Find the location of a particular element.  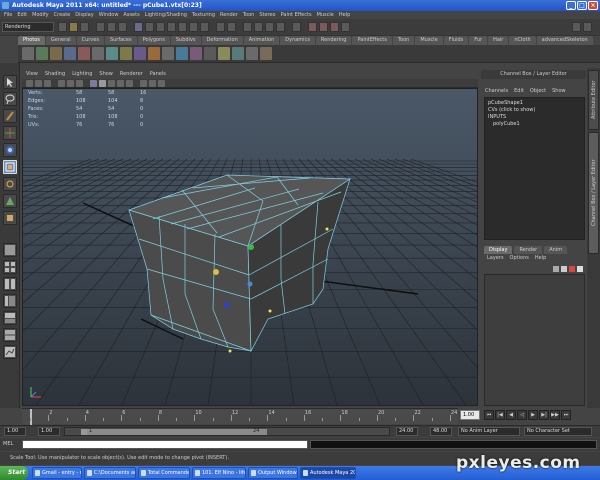

playback-end-field: 24.00 is located at coordinates (407, 431).